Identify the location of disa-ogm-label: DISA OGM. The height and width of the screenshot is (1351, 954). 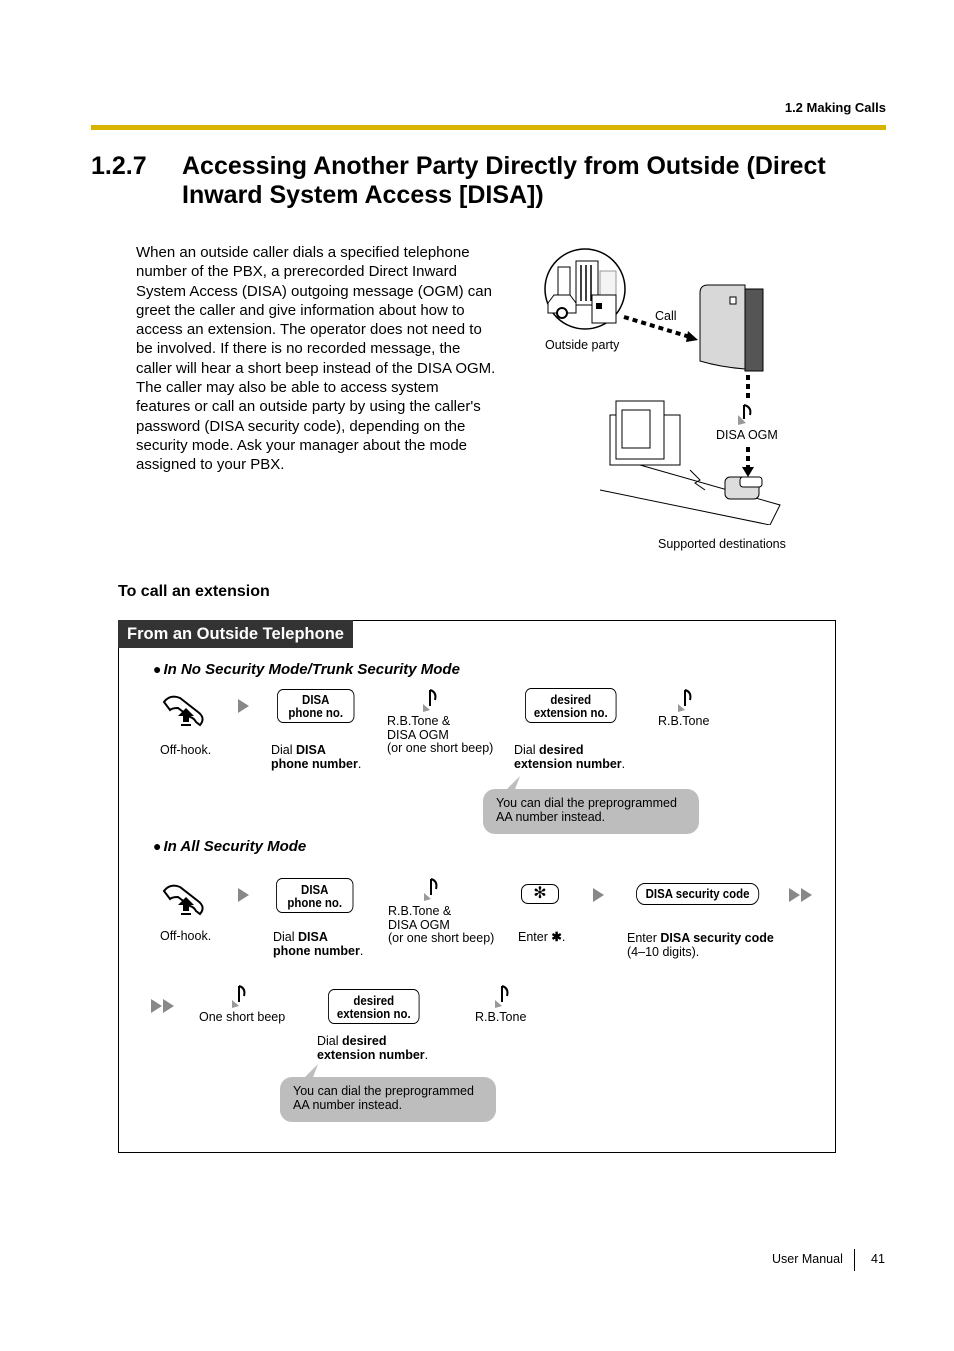
(747, 435).